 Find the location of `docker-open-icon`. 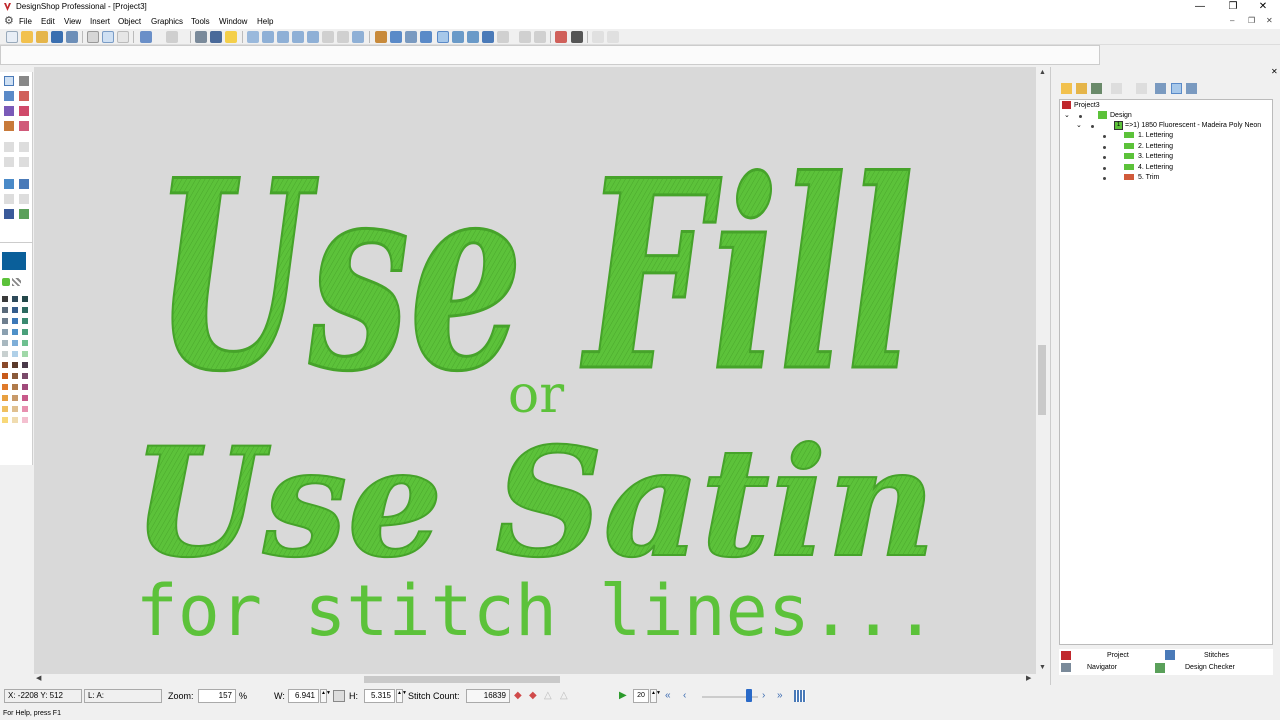

docker-open-icon is located at coordinates (1066, 88).